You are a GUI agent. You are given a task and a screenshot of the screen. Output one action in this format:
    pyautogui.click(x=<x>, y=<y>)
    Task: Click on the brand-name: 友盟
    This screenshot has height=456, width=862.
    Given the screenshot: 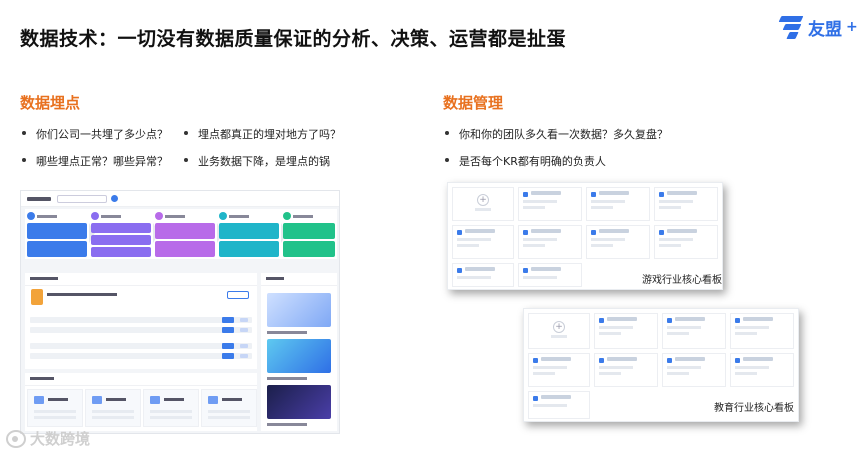 What is the action you would take?
    pyautogui.click(x=825, y=29)
    